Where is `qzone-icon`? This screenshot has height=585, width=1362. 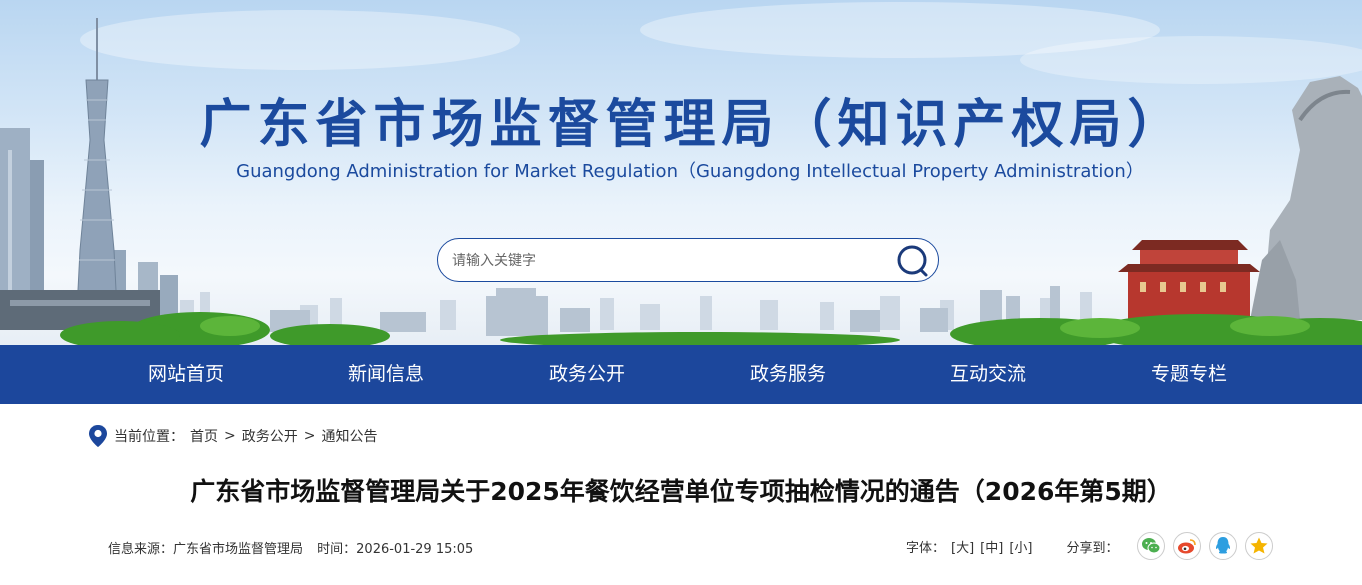
qzone-icon is located at coordinates (1258, 545).